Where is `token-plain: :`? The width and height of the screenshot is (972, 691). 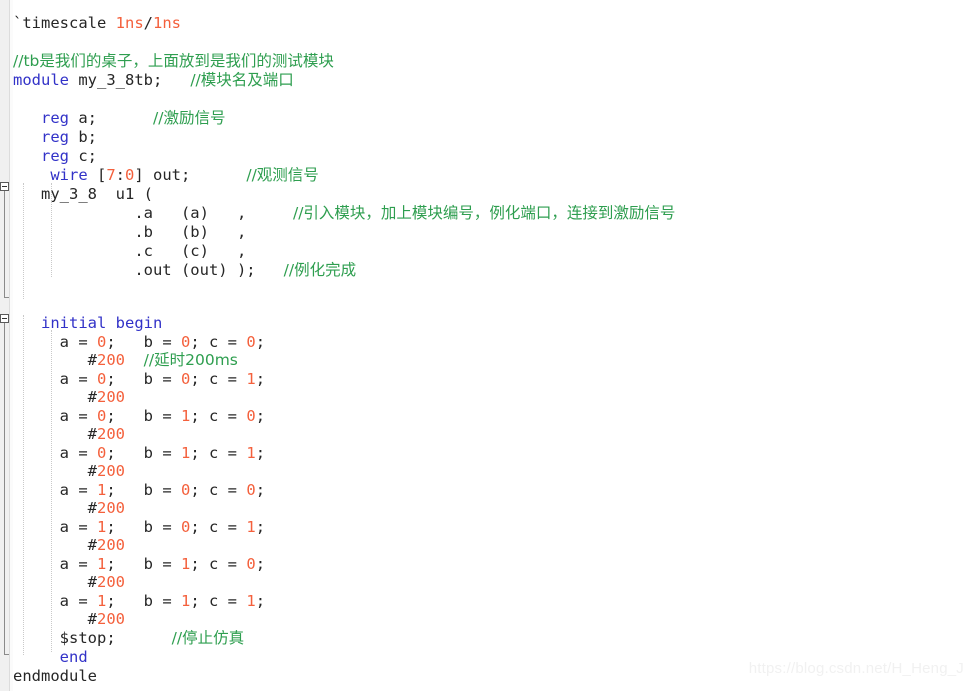 token-plain: : is located at coordinates (120, 175).